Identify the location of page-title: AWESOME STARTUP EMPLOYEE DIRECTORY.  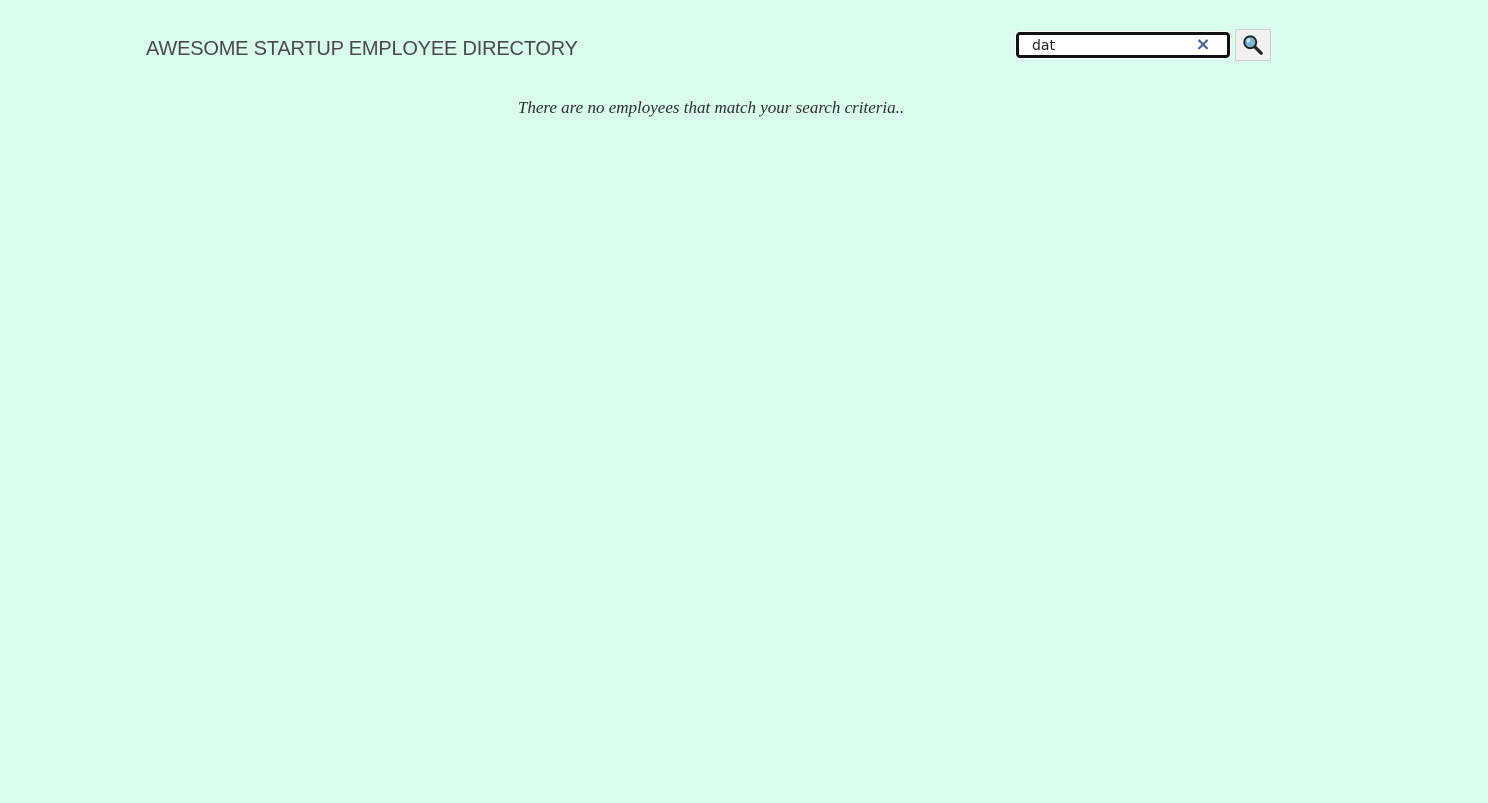
(362, 49).